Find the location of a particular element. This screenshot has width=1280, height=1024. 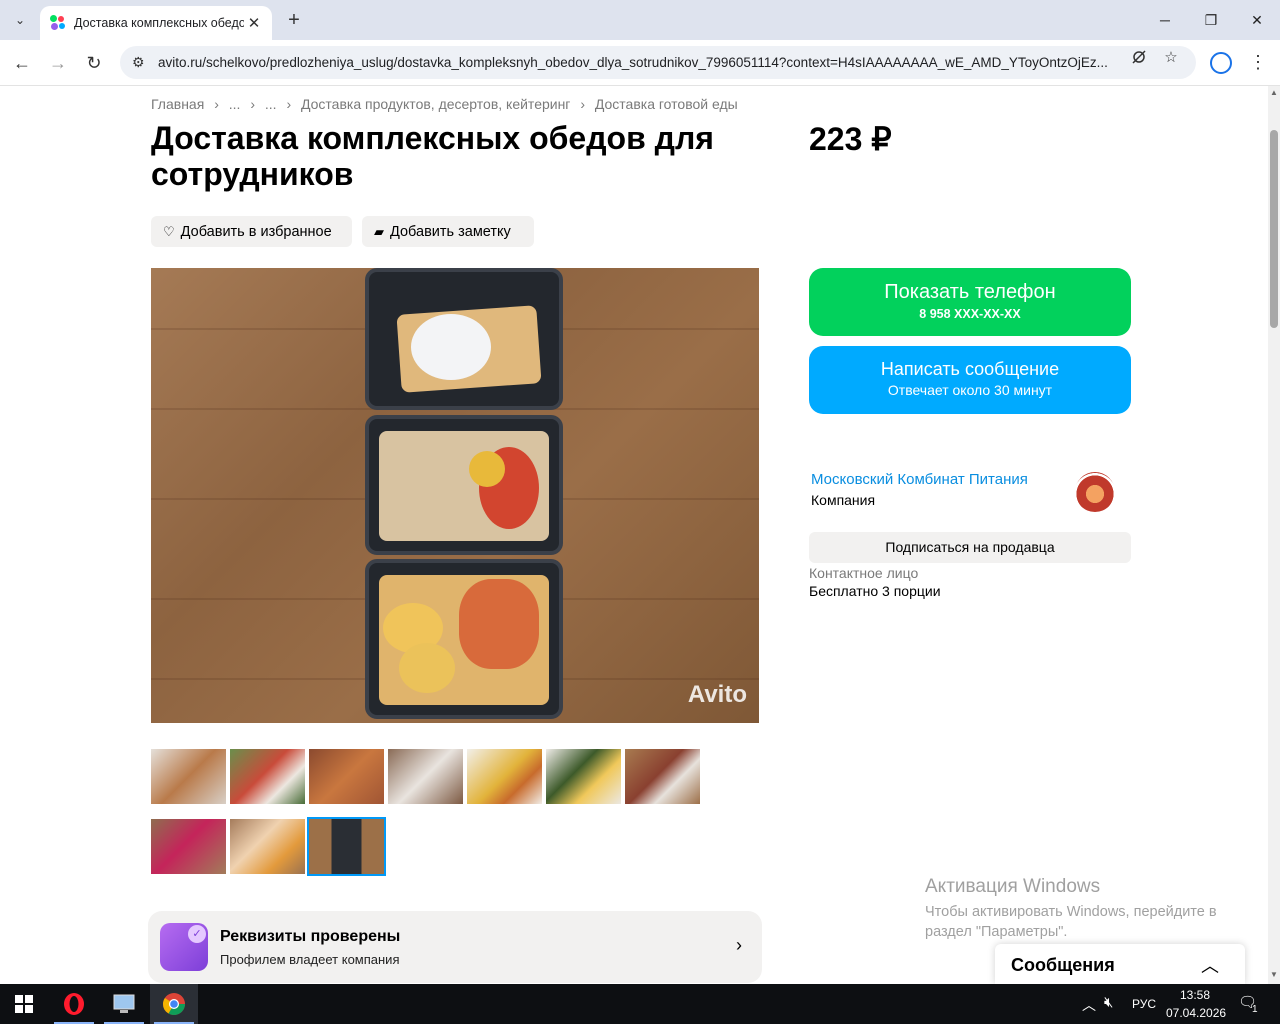

site-info-icon: ⚙ is located at coordinates (144, 62).